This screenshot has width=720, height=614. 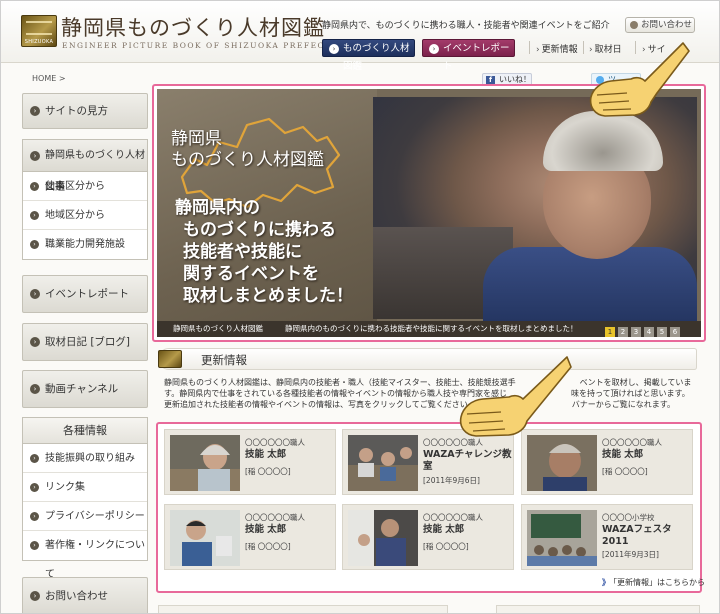 I want to click on sidebar-item-privacy: › プライバシーポリシー, so click(x=85, y=516).